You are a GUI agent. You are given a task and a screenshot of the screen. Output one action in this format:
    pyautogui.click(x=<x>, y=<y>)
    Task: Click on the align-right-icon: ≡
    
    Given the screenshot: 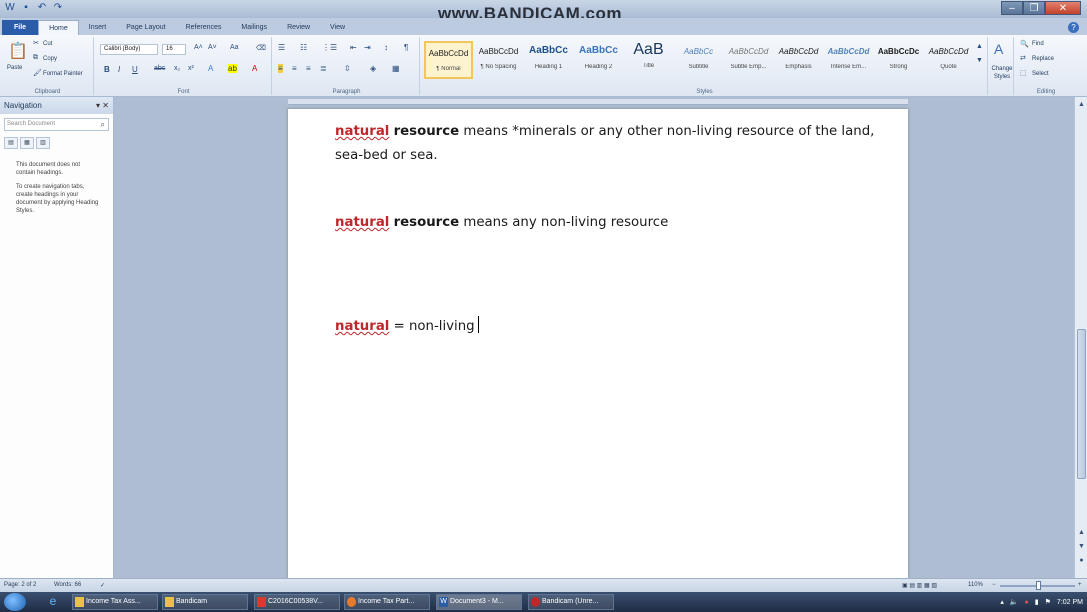 What is the action you would take?
    pyautogui.click(x=308, y=68)
    